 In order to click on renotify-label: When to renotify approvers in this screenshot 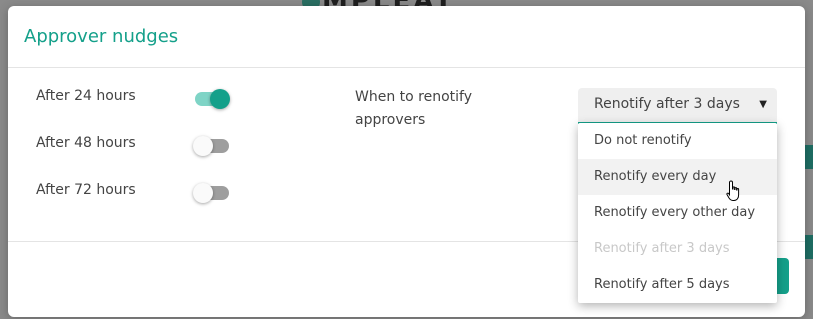, I will do `click(414, 108)`.